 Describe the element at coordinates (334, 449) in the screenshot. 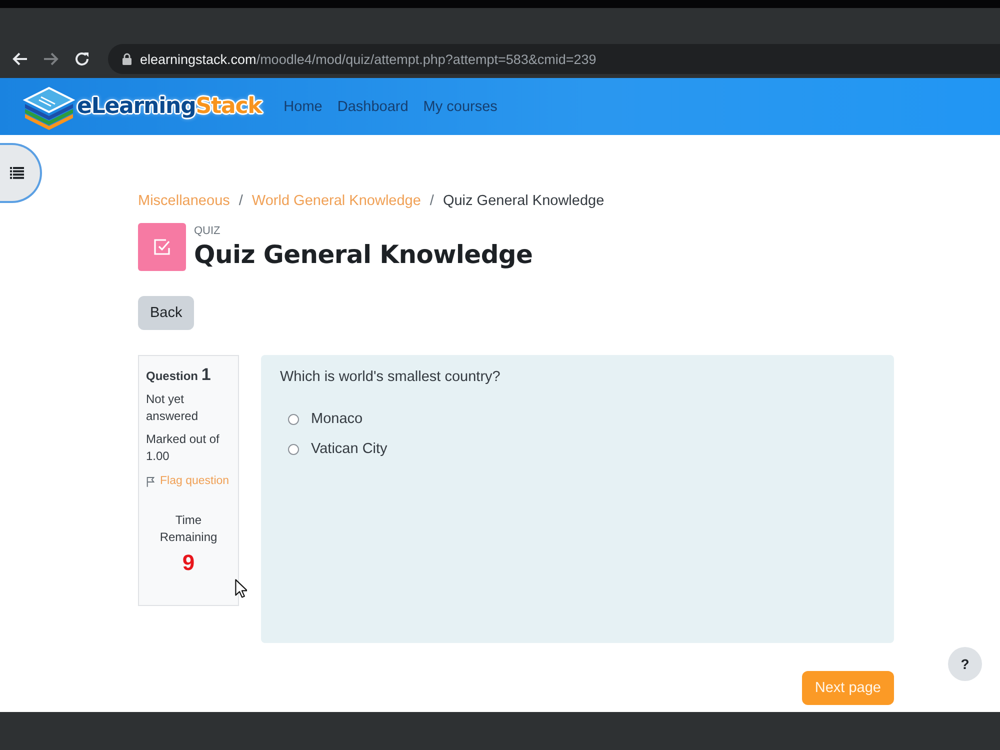

I see `answer-option: Vatican City` at that location.